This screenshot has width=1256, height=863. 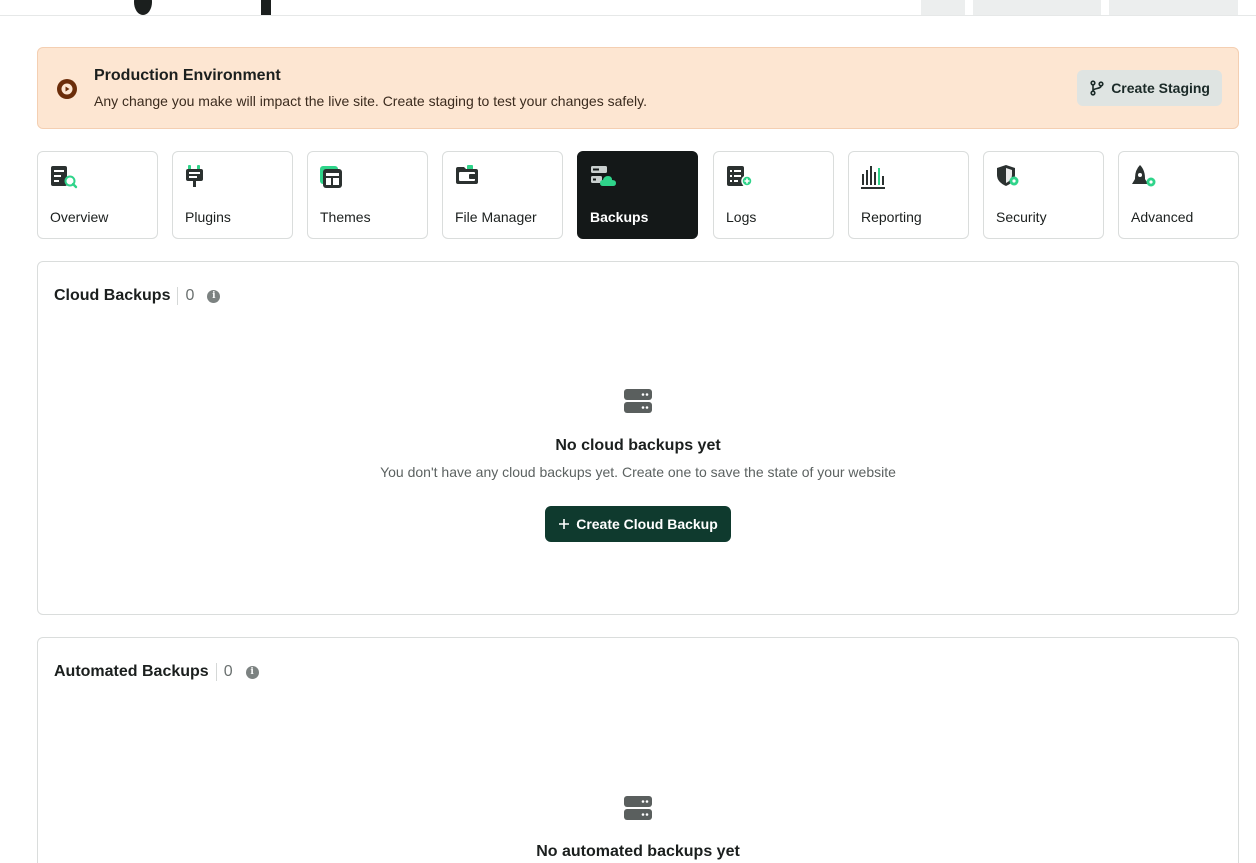 What do you see at coordinates (112, 295) in the screenshot?
I see `cloud-backups-title: Cloud Backups` at bounding box center [112, 295].